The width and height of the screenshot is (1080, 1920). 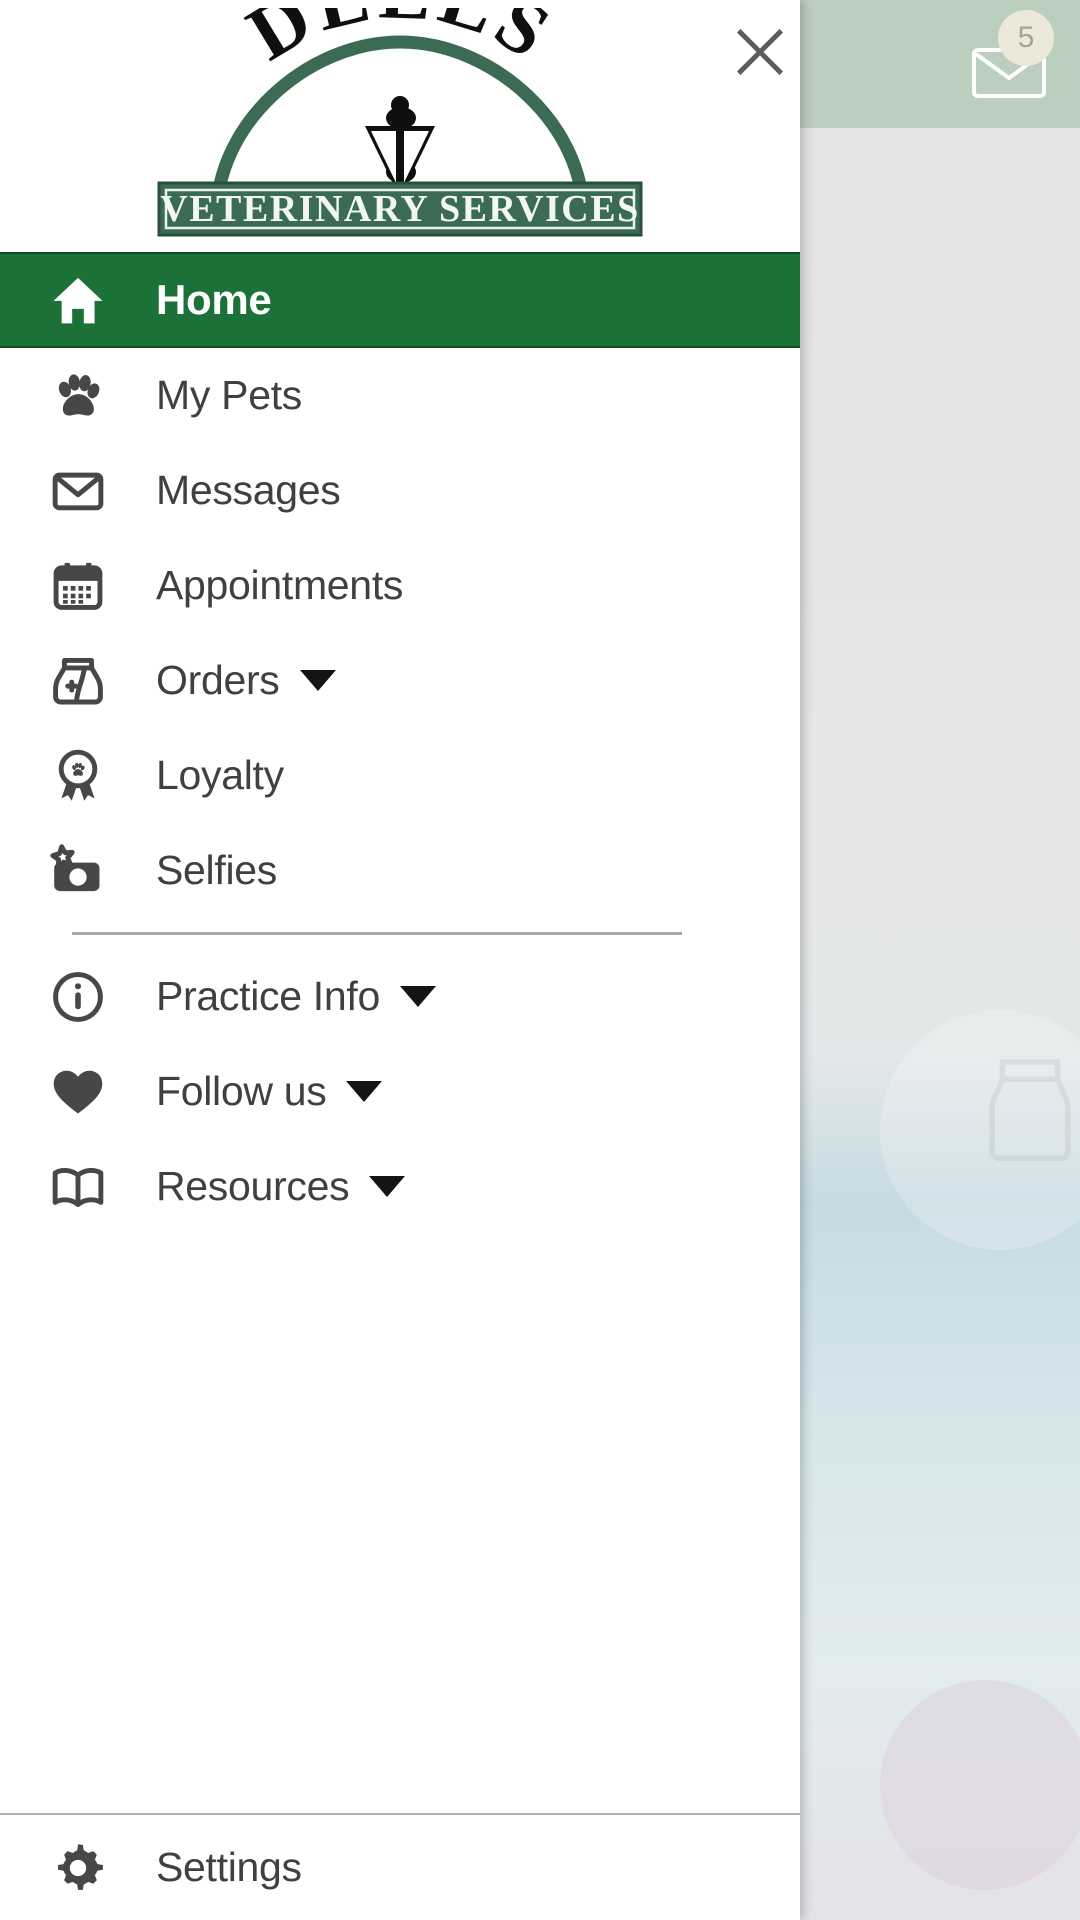 What do you see at coordinates (220, 775) in the screenshot?
I see `menu-item-label: Loyalty` at bounding box center [220, 775].